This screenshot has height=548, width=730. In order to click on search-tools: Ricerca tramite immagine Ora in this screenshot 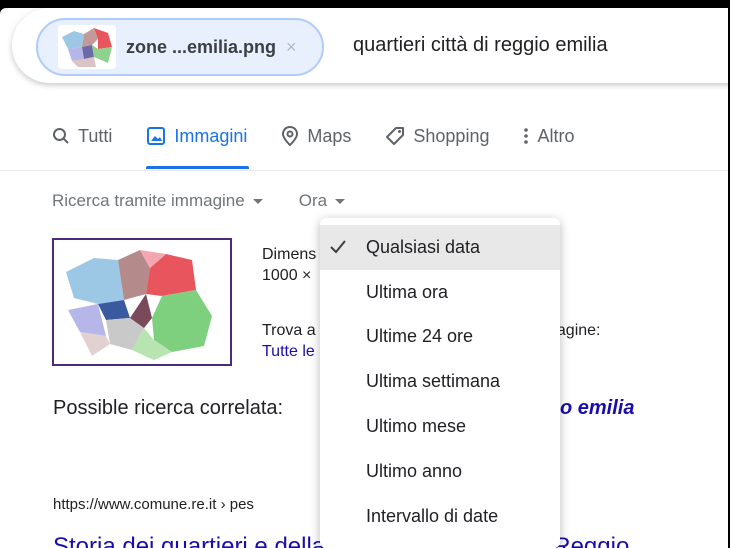, I will do `click(216, 201)`.